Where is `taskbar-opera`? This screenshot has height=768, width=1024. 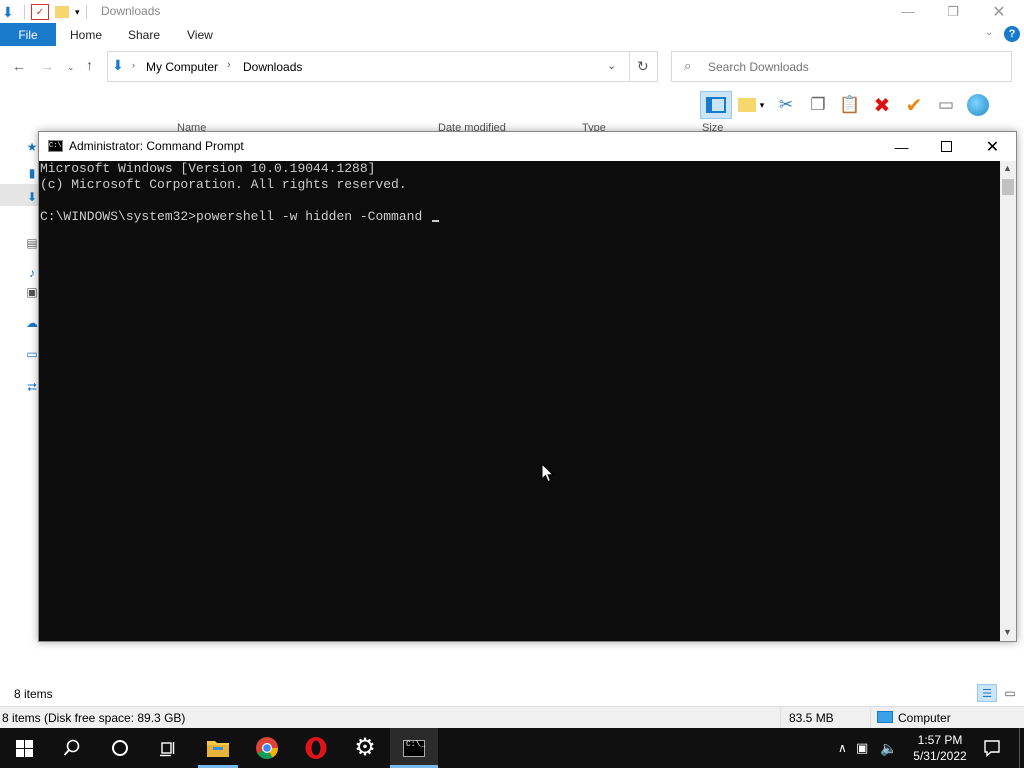
taskbar-opera is located at coordinates (316, 748).